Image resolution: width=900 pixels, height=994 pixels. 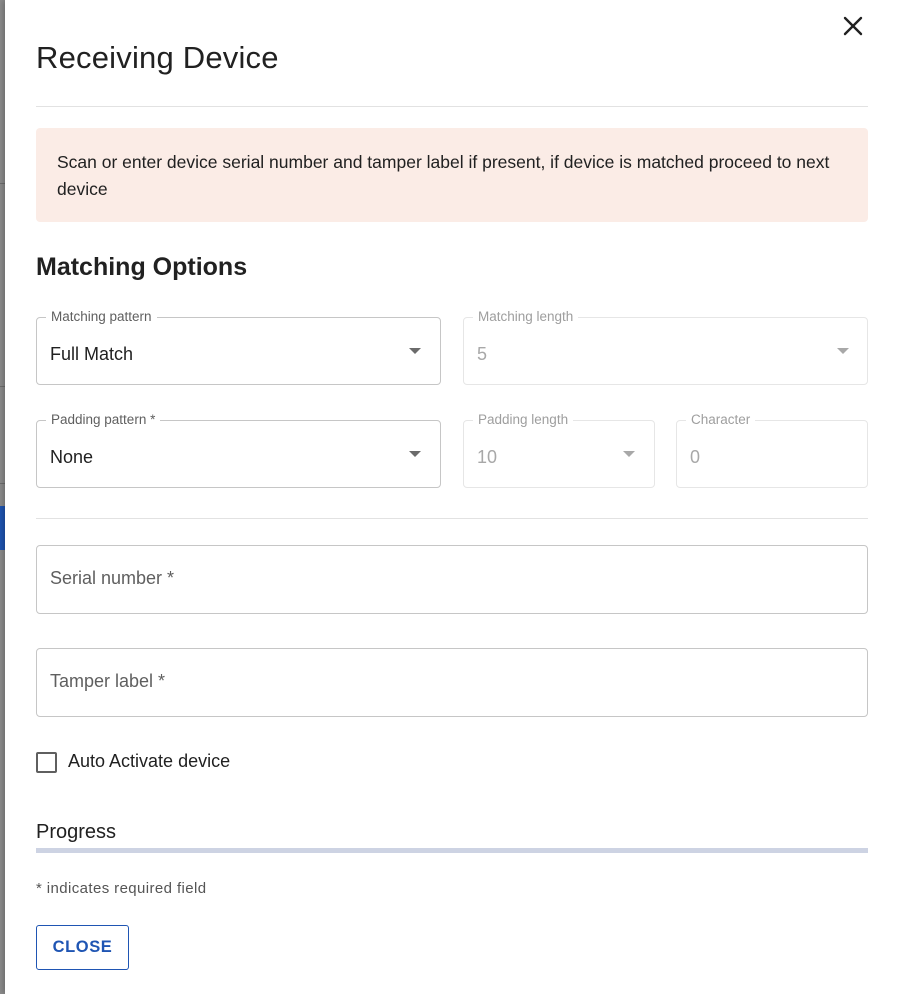 I want to click on required-field-note: * indicates required field, so click(x=121, y=888).